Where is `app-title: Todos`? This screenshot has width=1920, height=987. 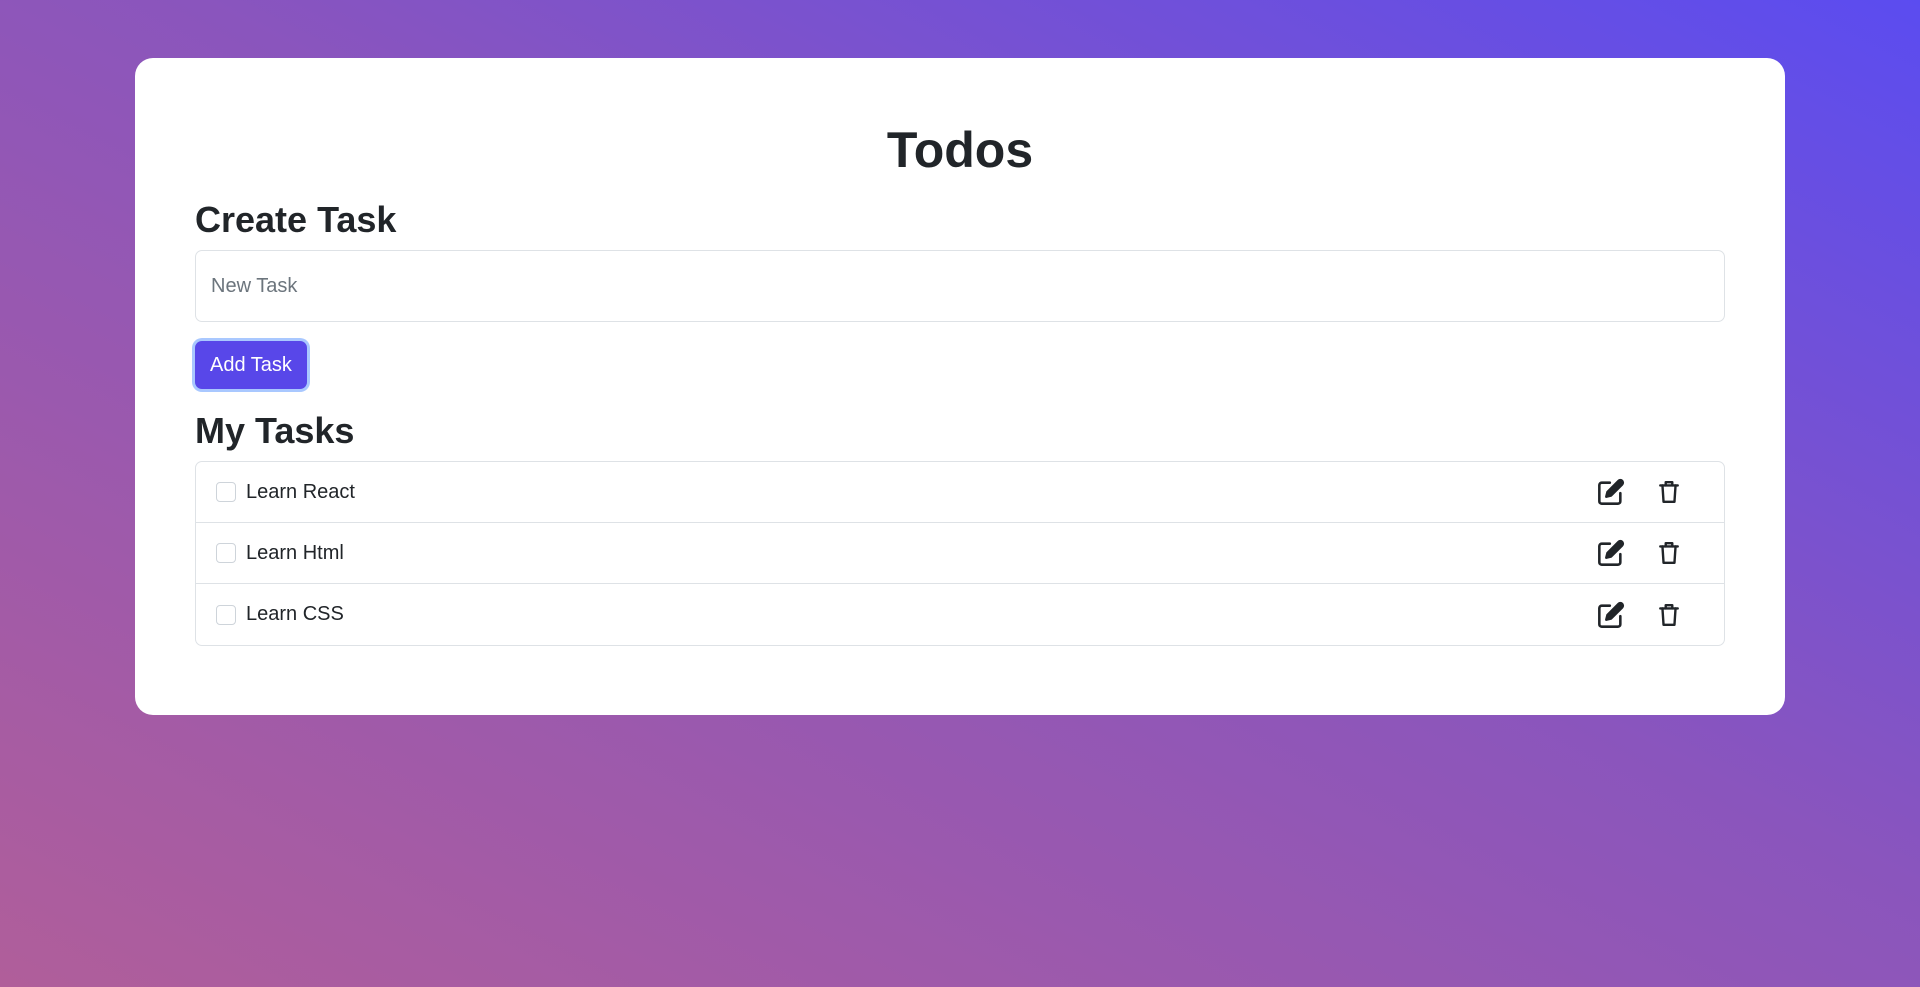 app-title: Todos is located at coordinates (960, 150).